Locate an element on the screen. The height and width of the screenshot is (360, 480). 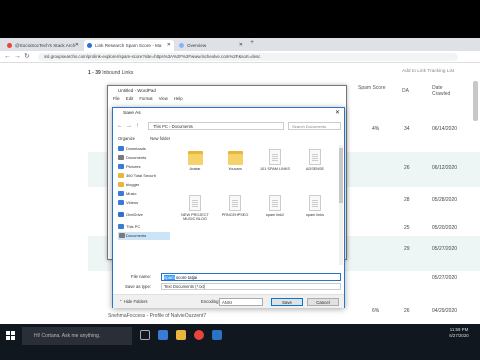
da-value: 34 is located at coordinates (407, 129).